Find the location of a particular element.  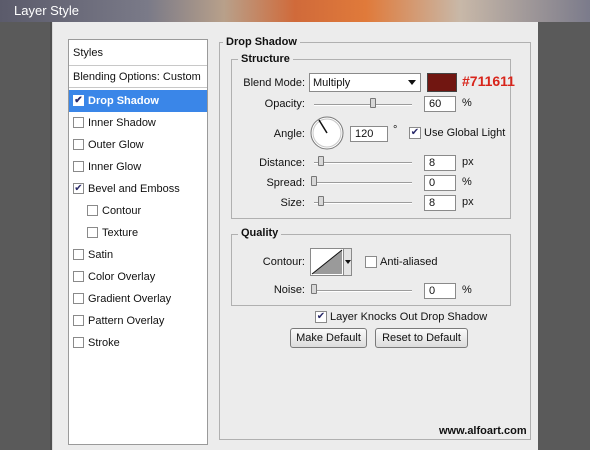

anti-aliased-checkbox is located at coordinates (371, 262).